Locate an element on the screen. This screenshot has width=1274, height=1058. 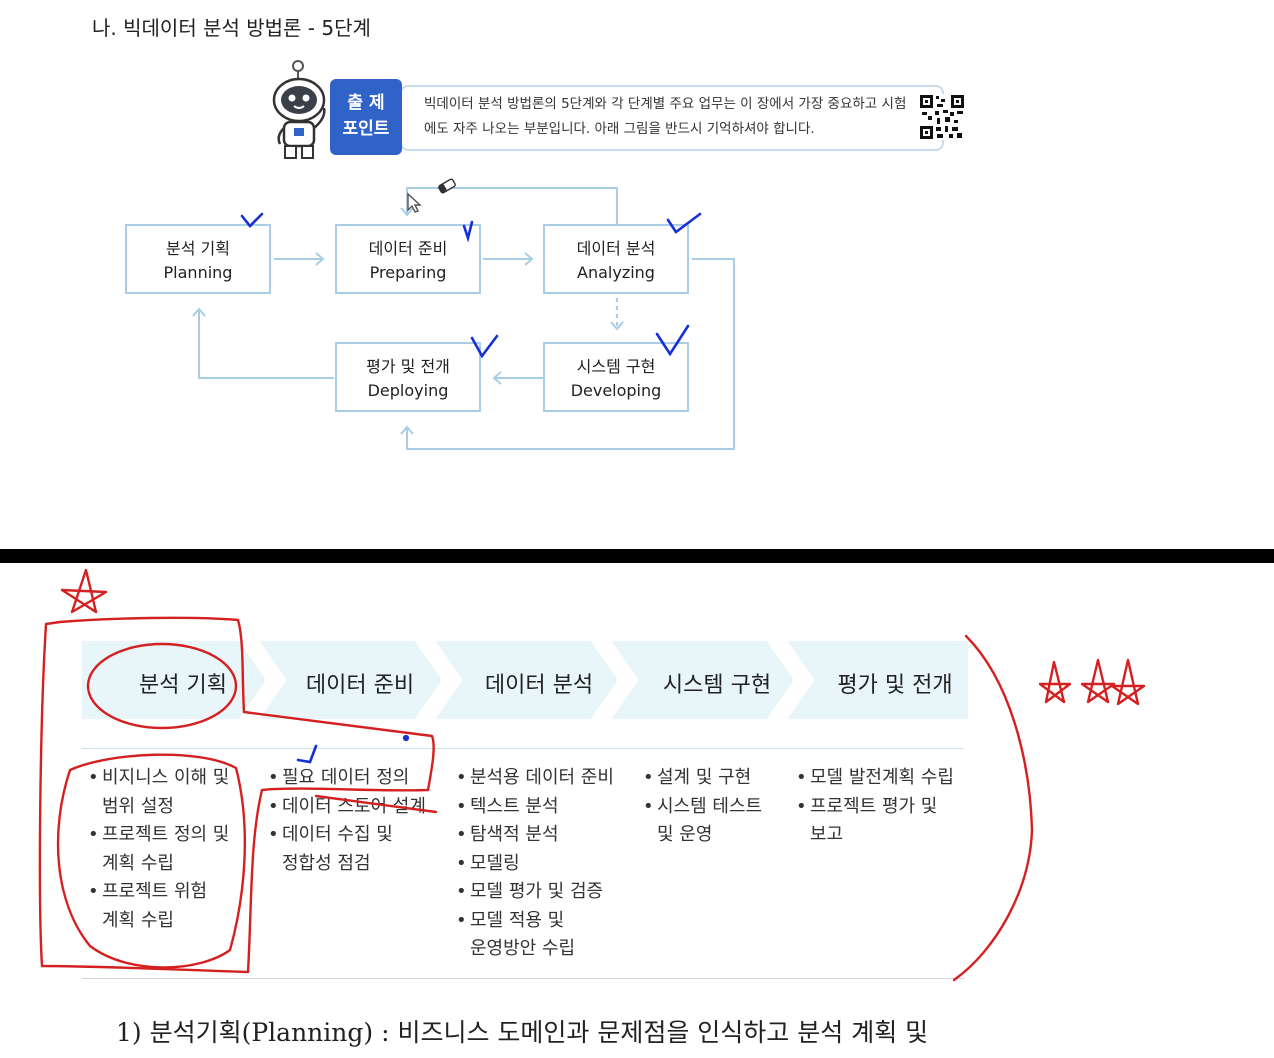
task-item-cont: 보고 is located at coordinates (827, 834).